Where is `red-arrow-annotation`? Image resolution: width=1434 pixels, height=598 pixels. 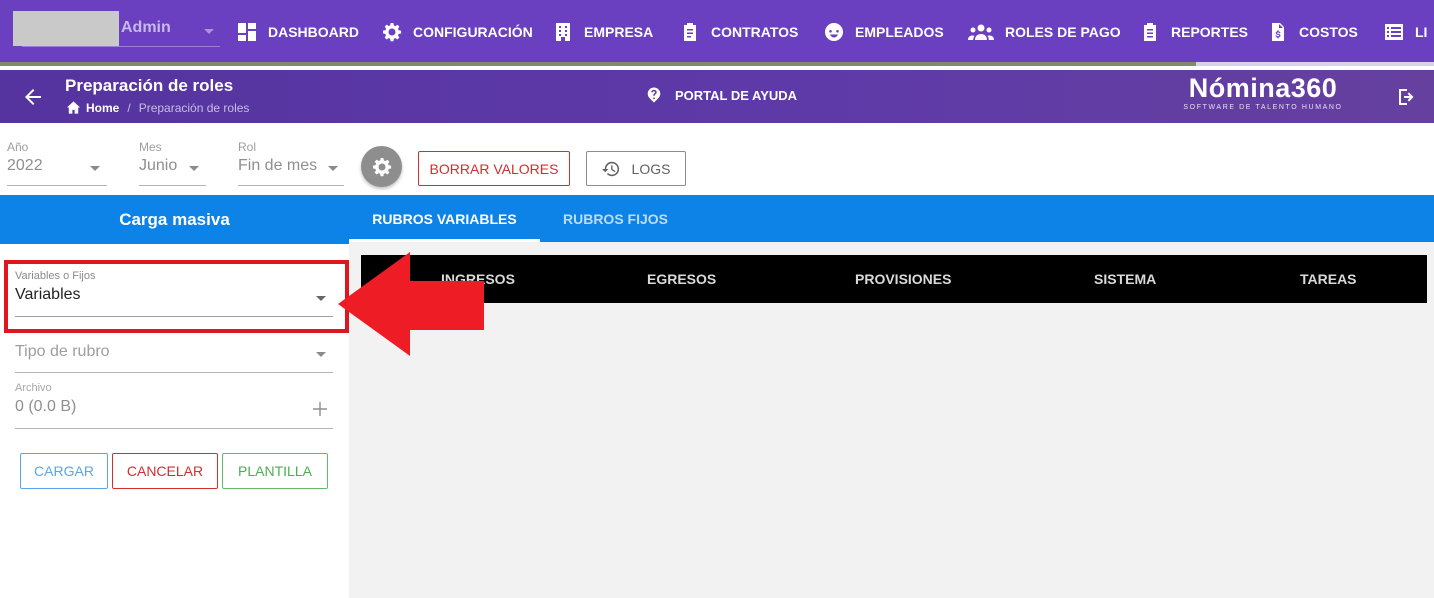 red-arrow-annotation is located at coordinates (411, 304).